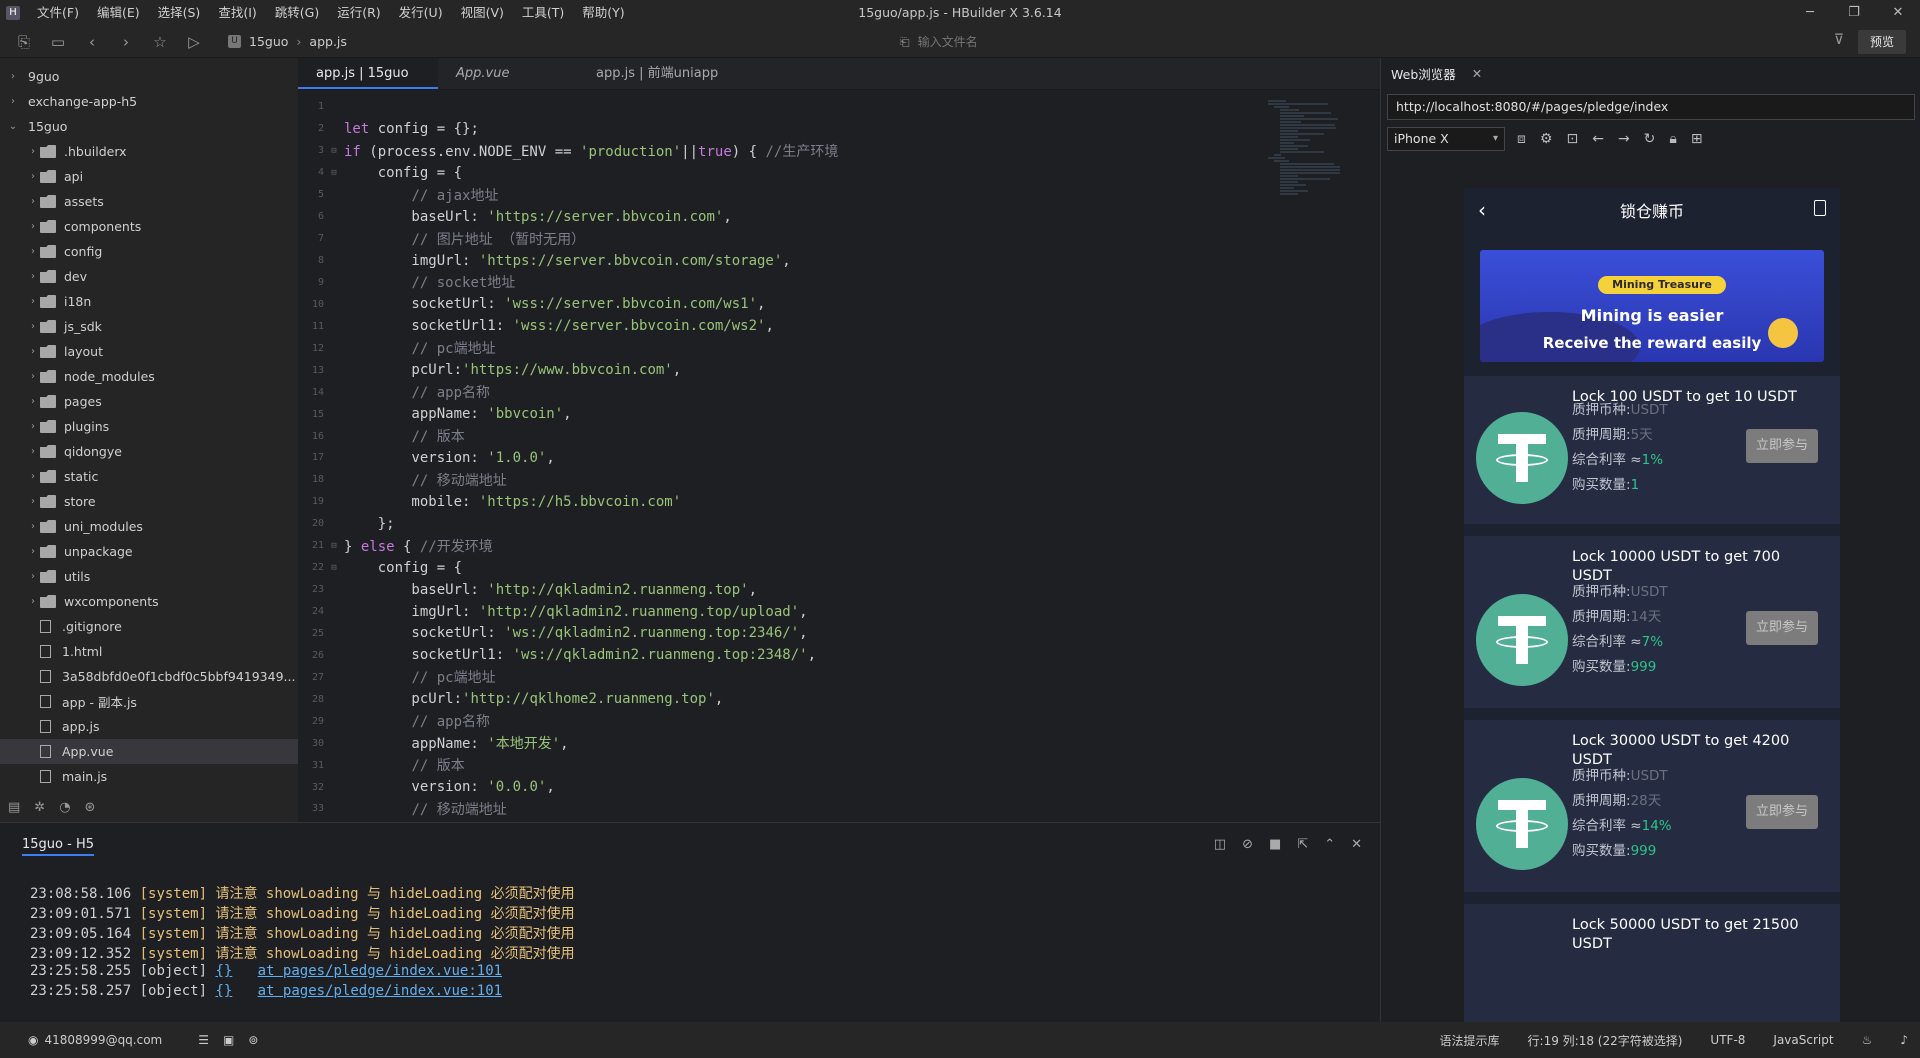  What do you see at coordinates (1727, 1040) in the screenshot?
I see `status-encoding: UTF-8` at bounding box center [1727, 1040].